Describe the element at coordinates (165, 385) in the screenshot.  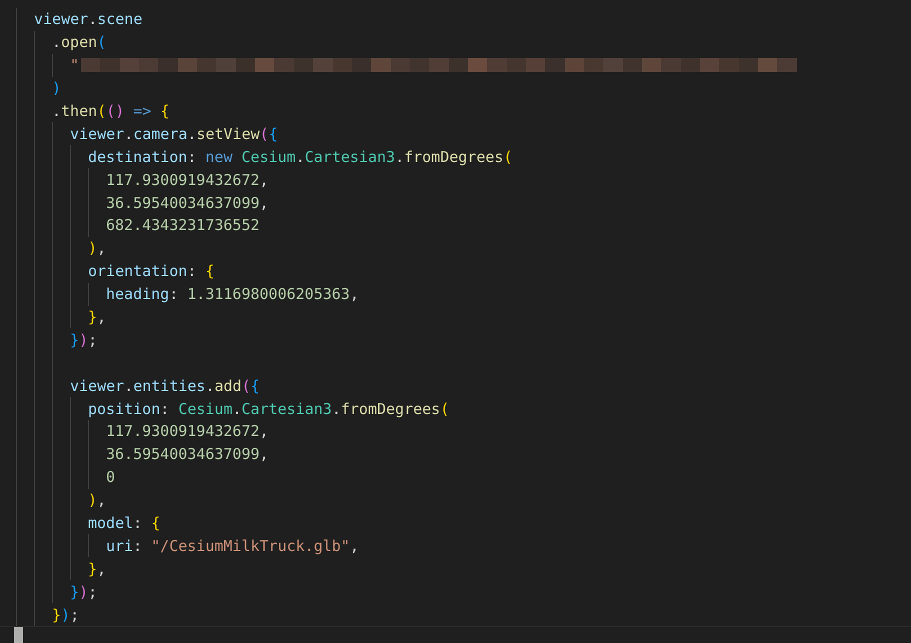
I see `code-line: viewer.entities.add({` at that location.